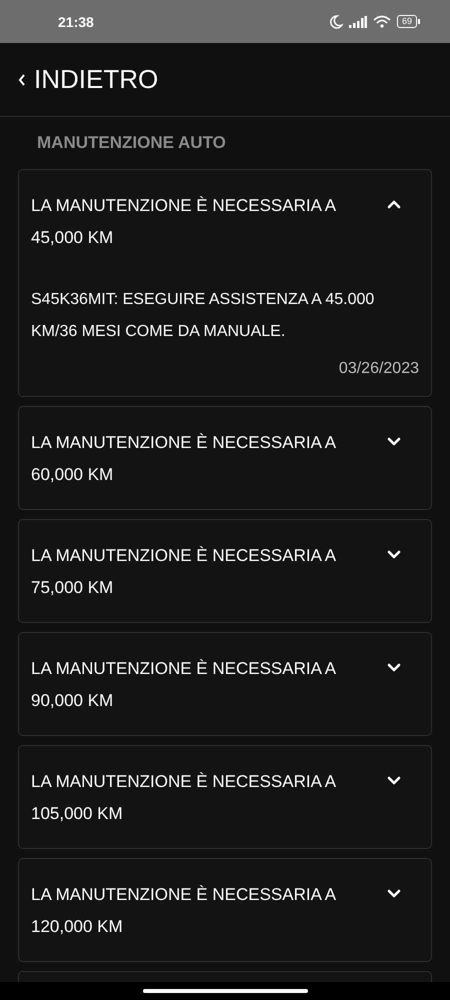 The height and width of the screenshot is (1000, 450). I want to click on chevron-up-icon, so click(394, 204).